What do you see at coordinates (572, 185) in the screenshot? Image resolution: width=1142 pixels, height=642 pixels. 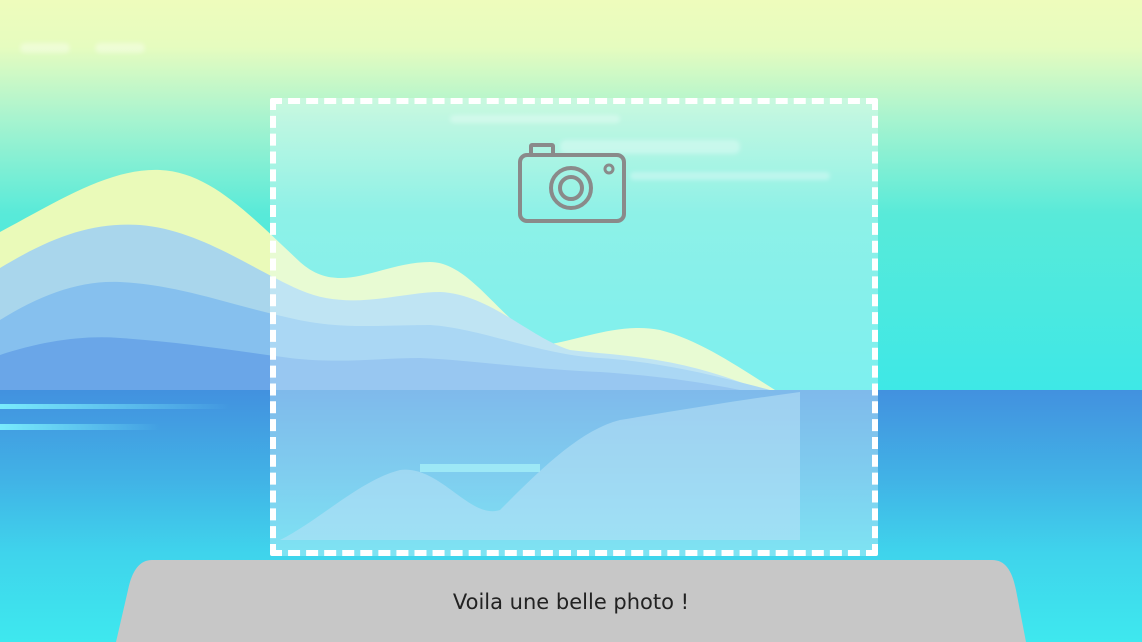 I see `camera-icon` at bounding box center [572, 185].